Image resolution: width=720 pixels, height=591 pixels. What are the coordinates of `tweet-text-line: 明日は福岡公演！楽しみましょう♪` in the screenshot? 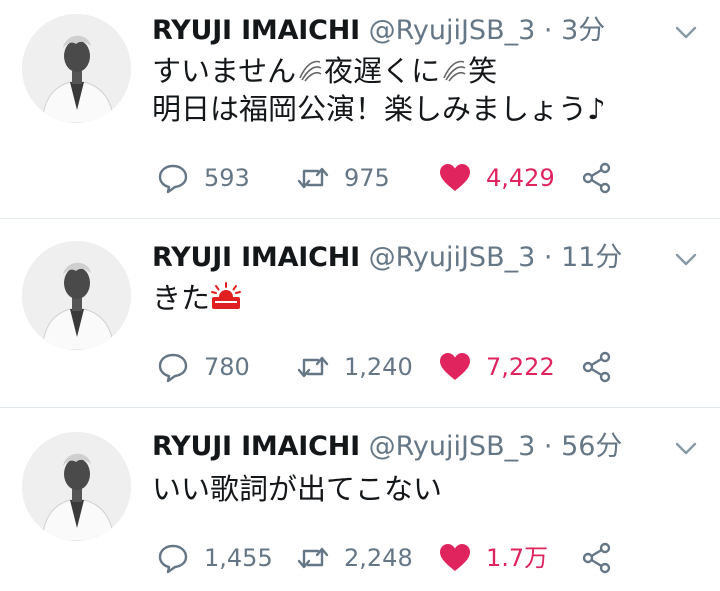 It's located at (379, 109).